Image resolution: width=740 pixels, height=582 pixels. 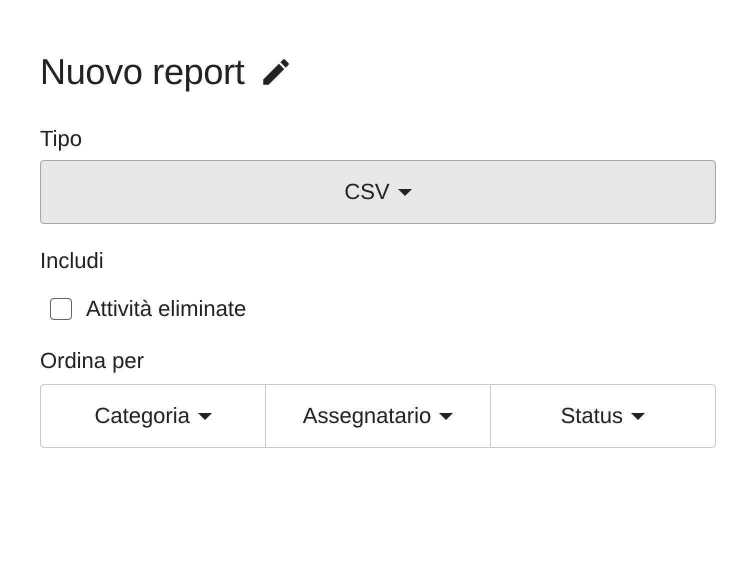 What do you see at coordinates (153, 416) in the screenshot?
I see `sort-dropdown: Categoria` at bounding box center [153, 416].